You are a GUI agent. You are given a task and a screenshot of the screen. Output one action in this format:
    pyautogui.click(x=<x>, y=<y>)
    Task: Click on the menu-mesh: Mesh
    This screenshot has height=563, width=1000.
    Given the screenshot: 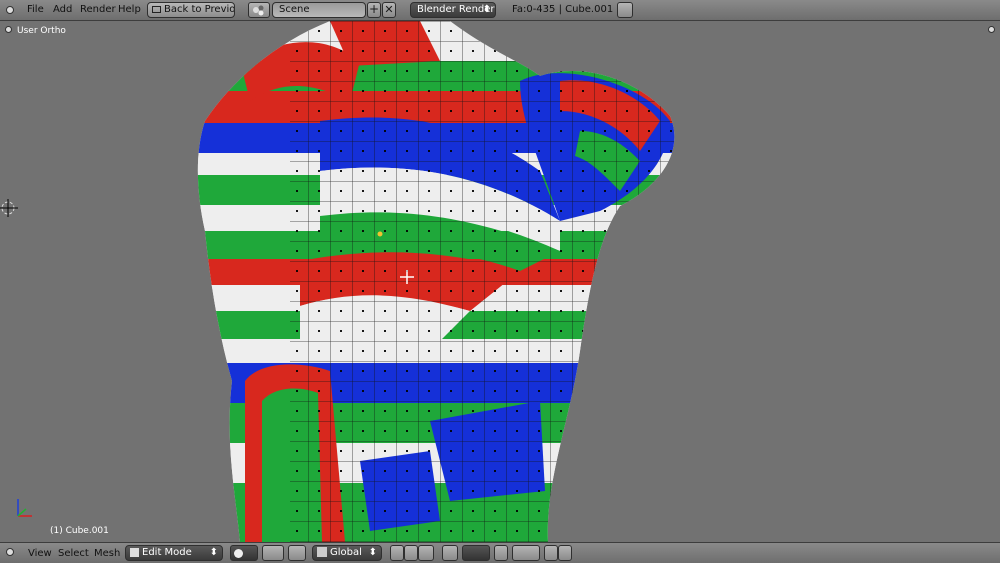 What is the action you would take?
    pyautogui.click(x=107, y=553)
    